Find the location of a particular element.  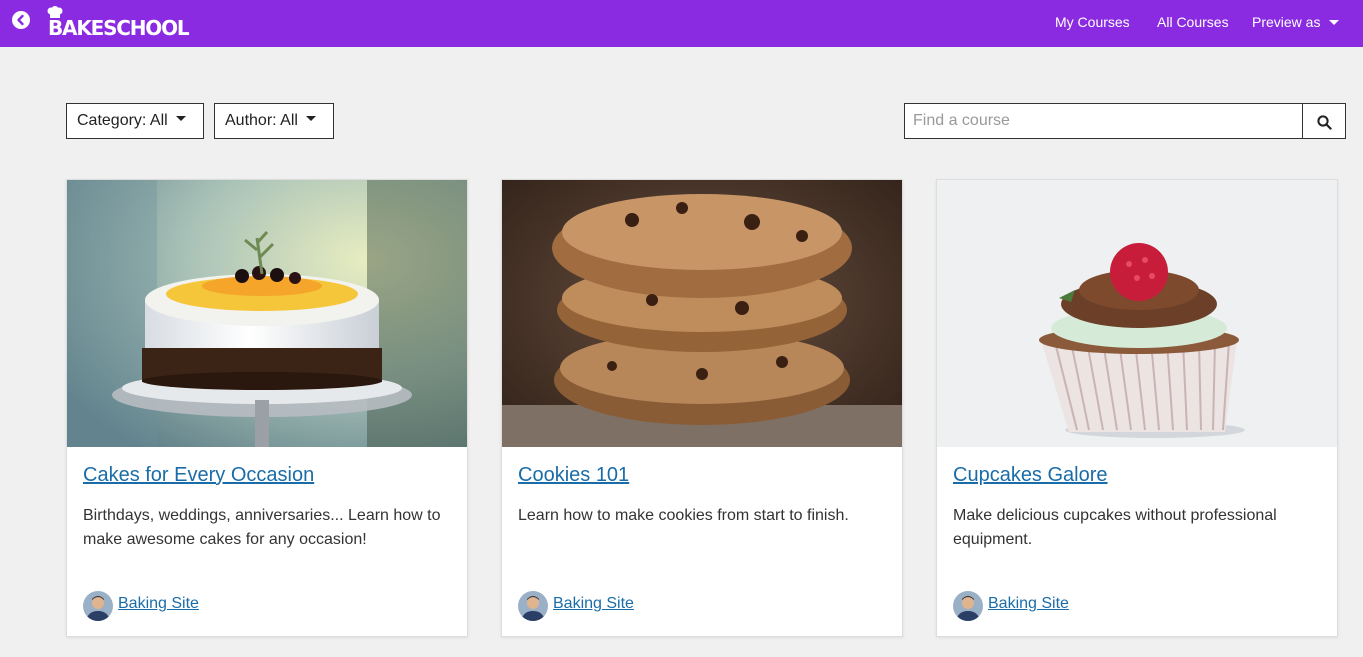

preview-as-dropdown: Preview as is located at coordinates (1296, 22).